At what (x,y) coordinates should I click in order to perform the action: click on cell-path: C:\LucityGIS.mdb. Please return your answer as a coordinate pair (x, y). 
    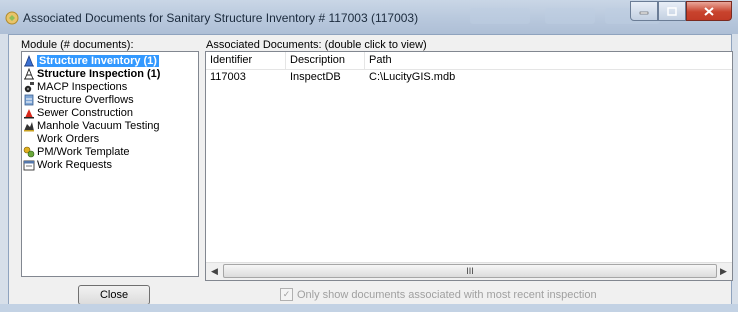
    Looking at the image, I should click on (412, 77).